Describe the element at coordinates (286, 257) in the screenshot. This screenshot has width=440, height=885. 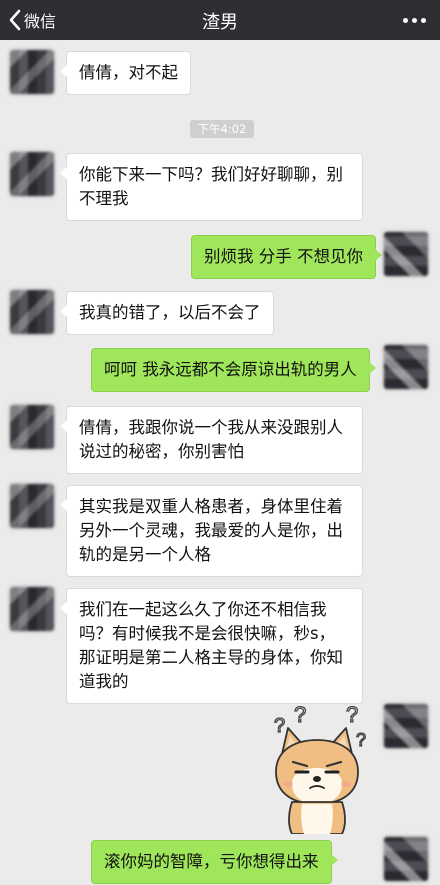
I see `sent-message-bubble: 别烦我 分手 不想见你` at that location.